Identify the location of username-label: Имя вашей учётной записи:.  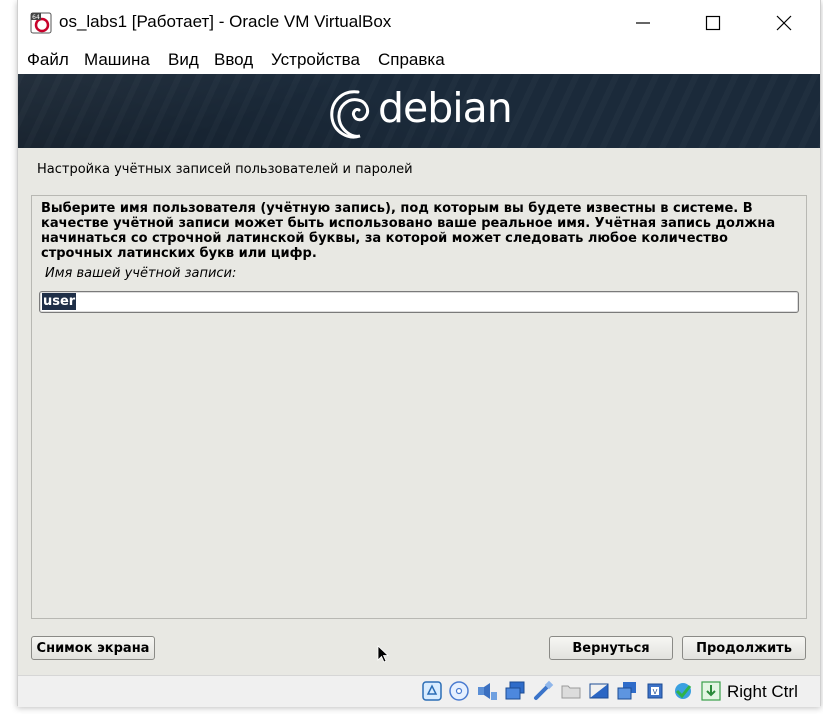
(141, 273).